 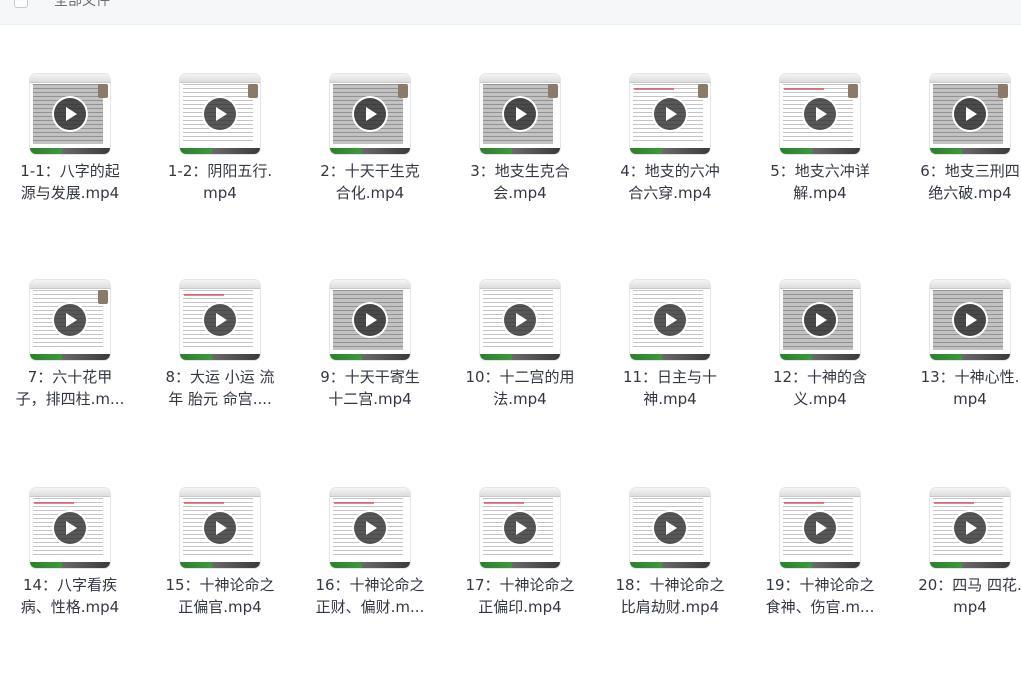 I want to click on file-name: 17：十神论命之 正偏印.mp4, so click(x=520, y=596).